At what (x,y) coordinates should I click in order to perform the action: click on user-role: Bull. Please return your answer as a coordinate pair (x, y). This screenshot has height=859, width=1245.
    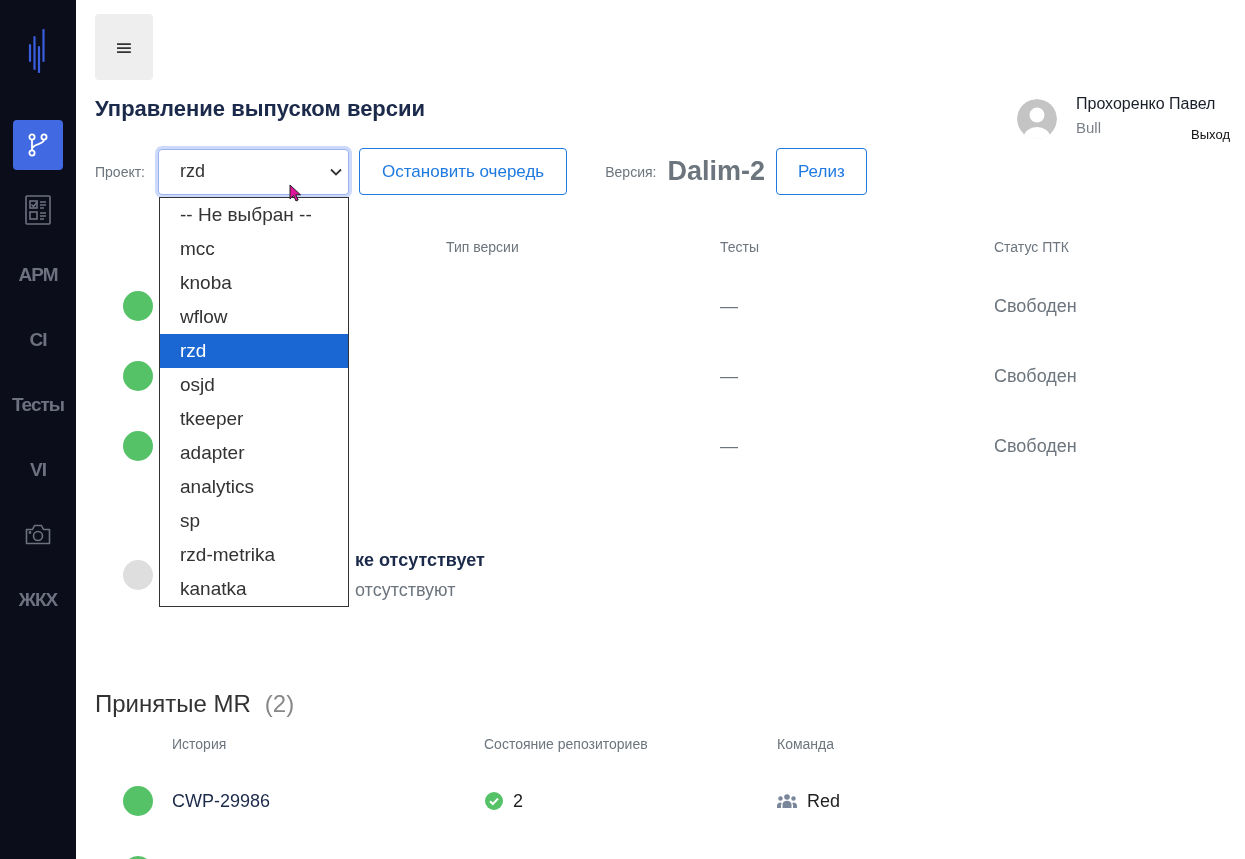
    Looking at the image, I should click on (1088, 128).